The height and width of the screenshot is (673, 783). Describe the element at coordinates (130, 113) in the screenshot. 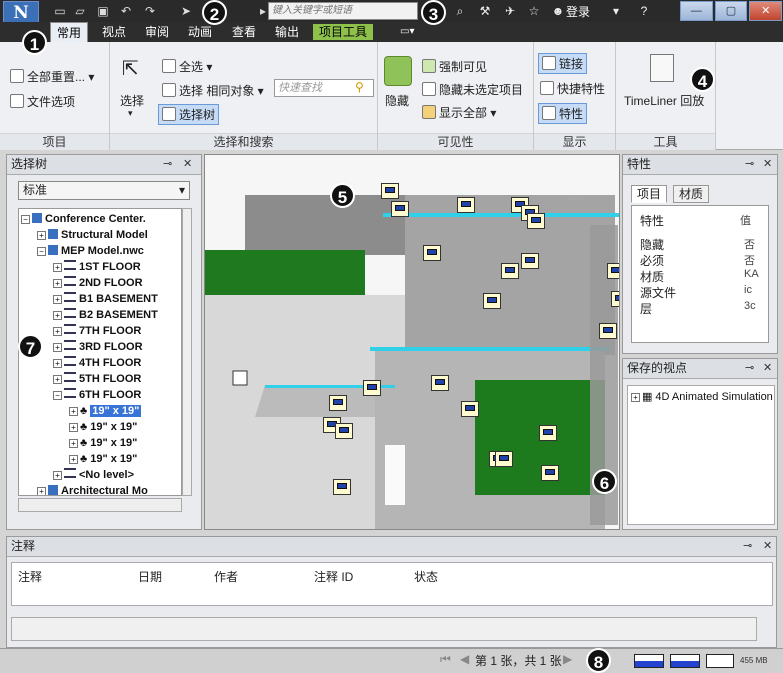

I see `select-dropdown-icon: ▾` at that location.